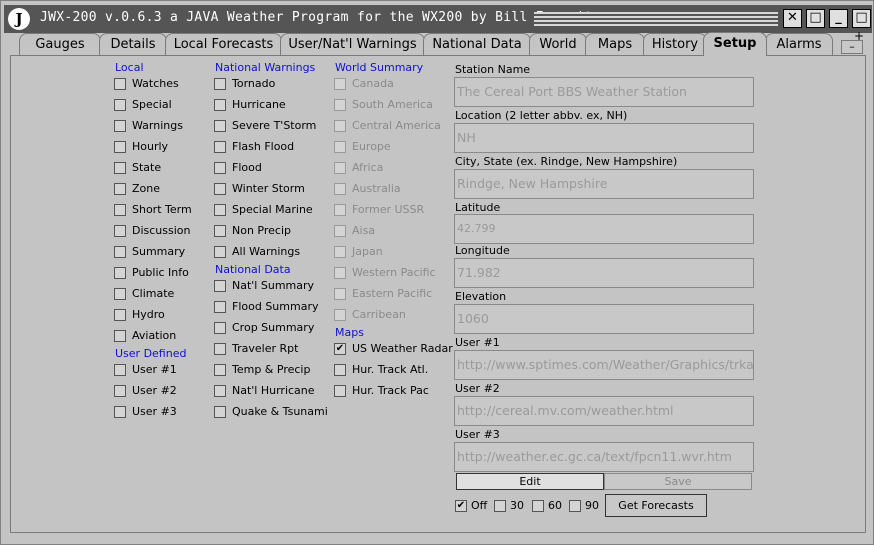 Image resolution: width=874 pixels, height=545 pixels. I want to click on elevation-label: Elevation, so click(481, 296).